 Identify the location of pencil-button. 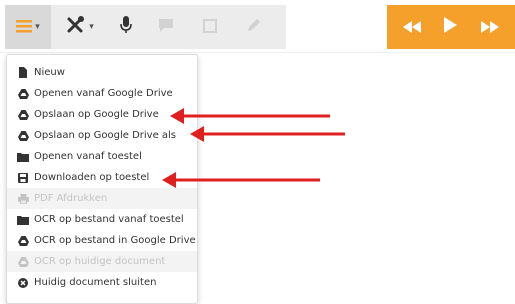
(254, 27).